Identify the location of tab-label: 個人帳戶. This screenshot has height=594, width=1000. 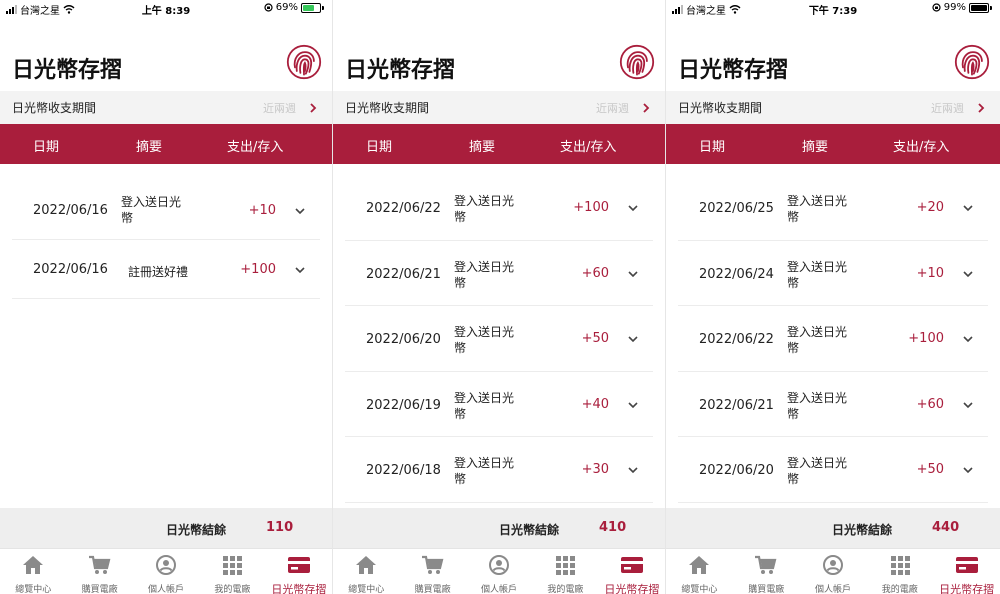
(166, 589).